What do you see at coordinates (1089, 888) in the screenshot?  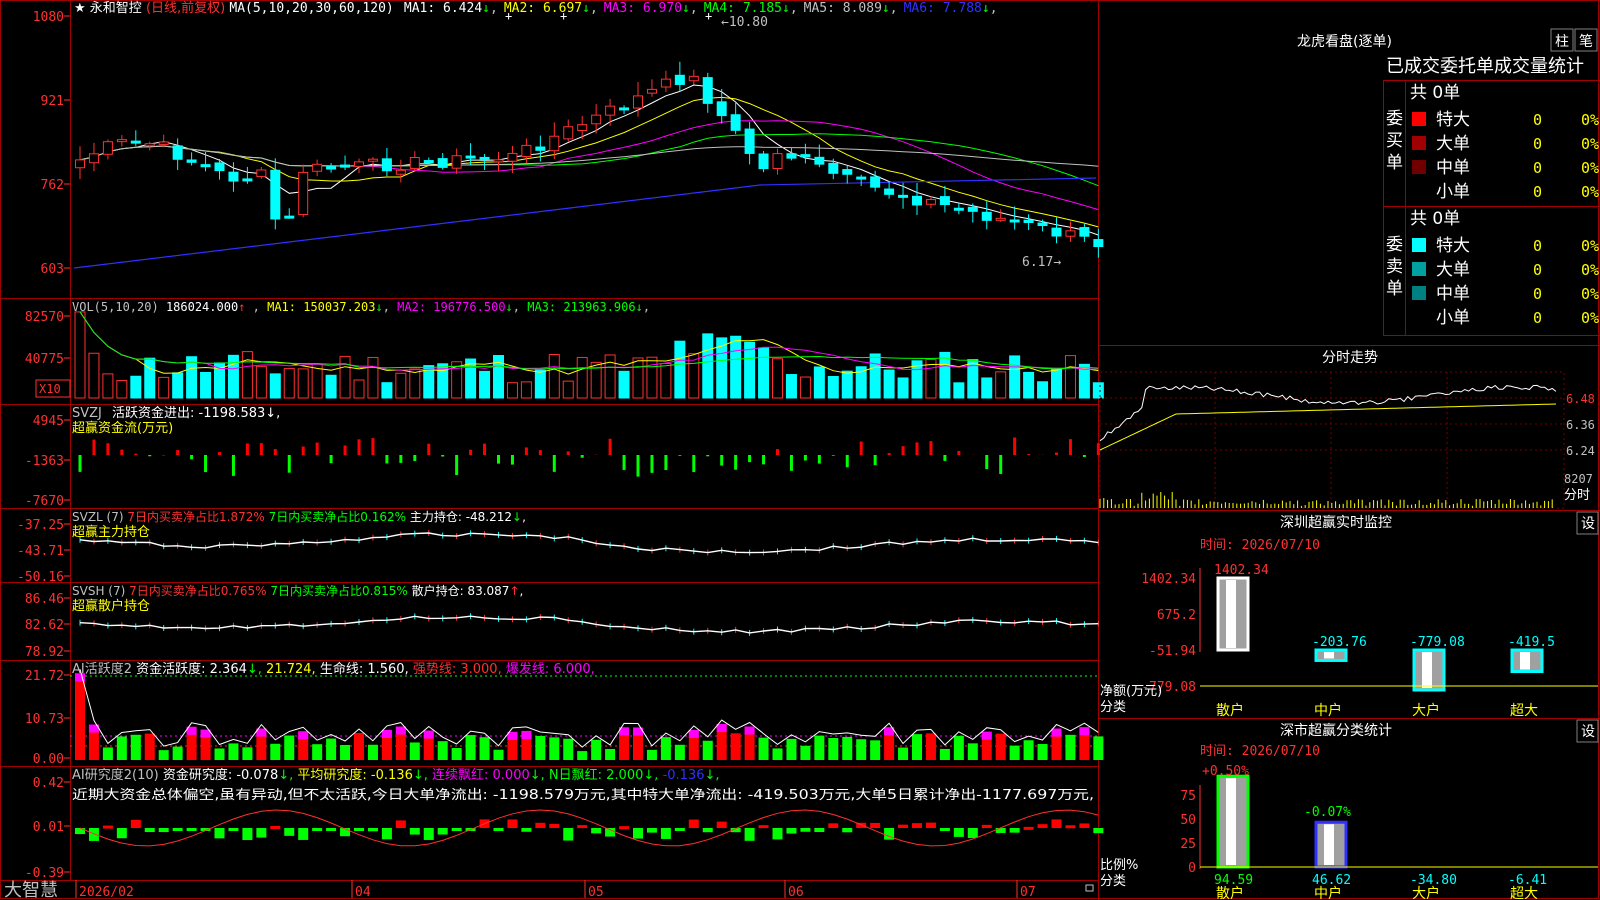 I see `lock-icon` at bounding box center [1089, 888].